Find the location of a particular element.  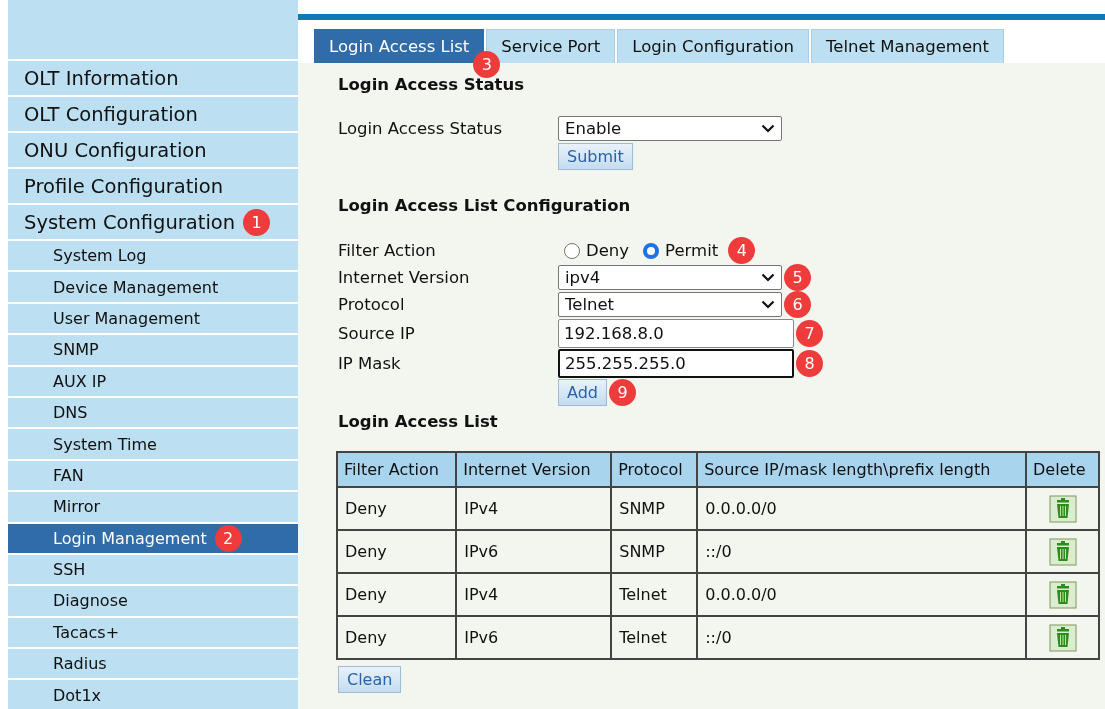

sidebar-item: System Log is located at coordinates (153, 256).